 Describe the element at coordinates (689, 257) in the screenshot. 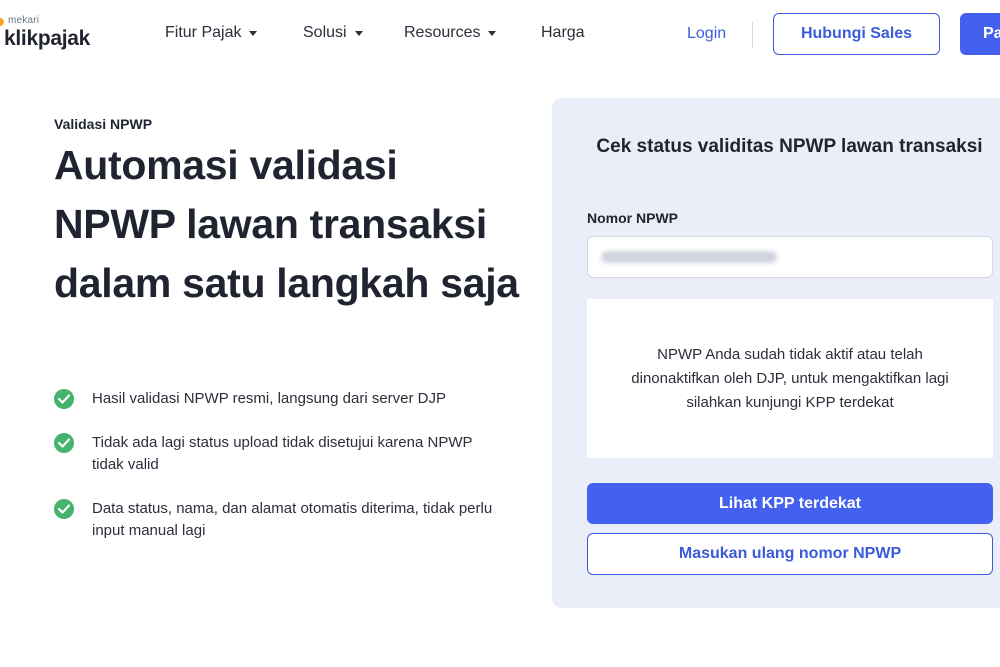

I see `npwp-blurred-value` at that location.